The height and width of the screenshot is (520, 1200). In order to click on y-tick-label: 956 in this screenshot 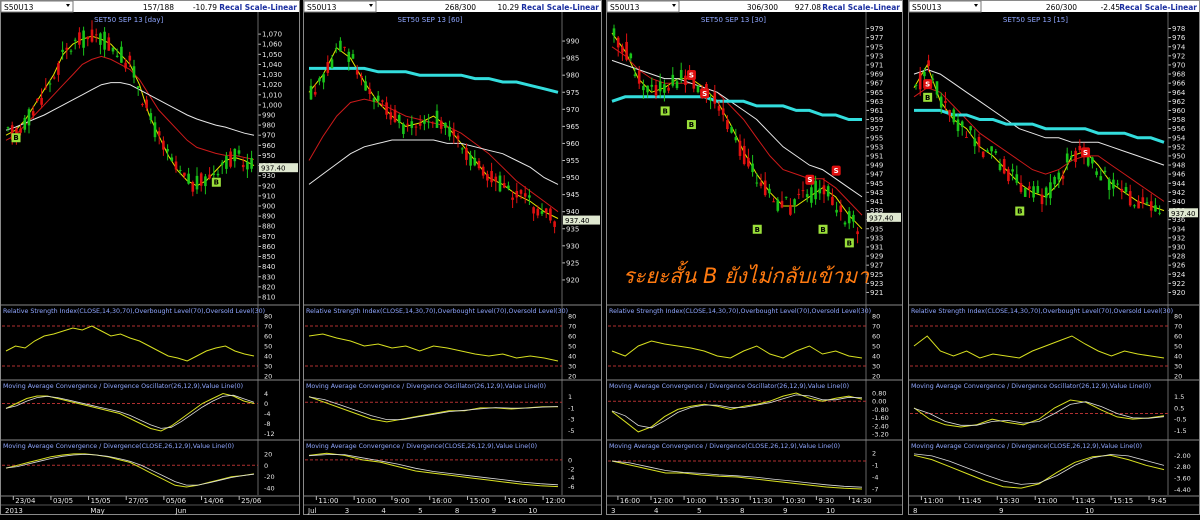, I will do `click(1179, 129)`.